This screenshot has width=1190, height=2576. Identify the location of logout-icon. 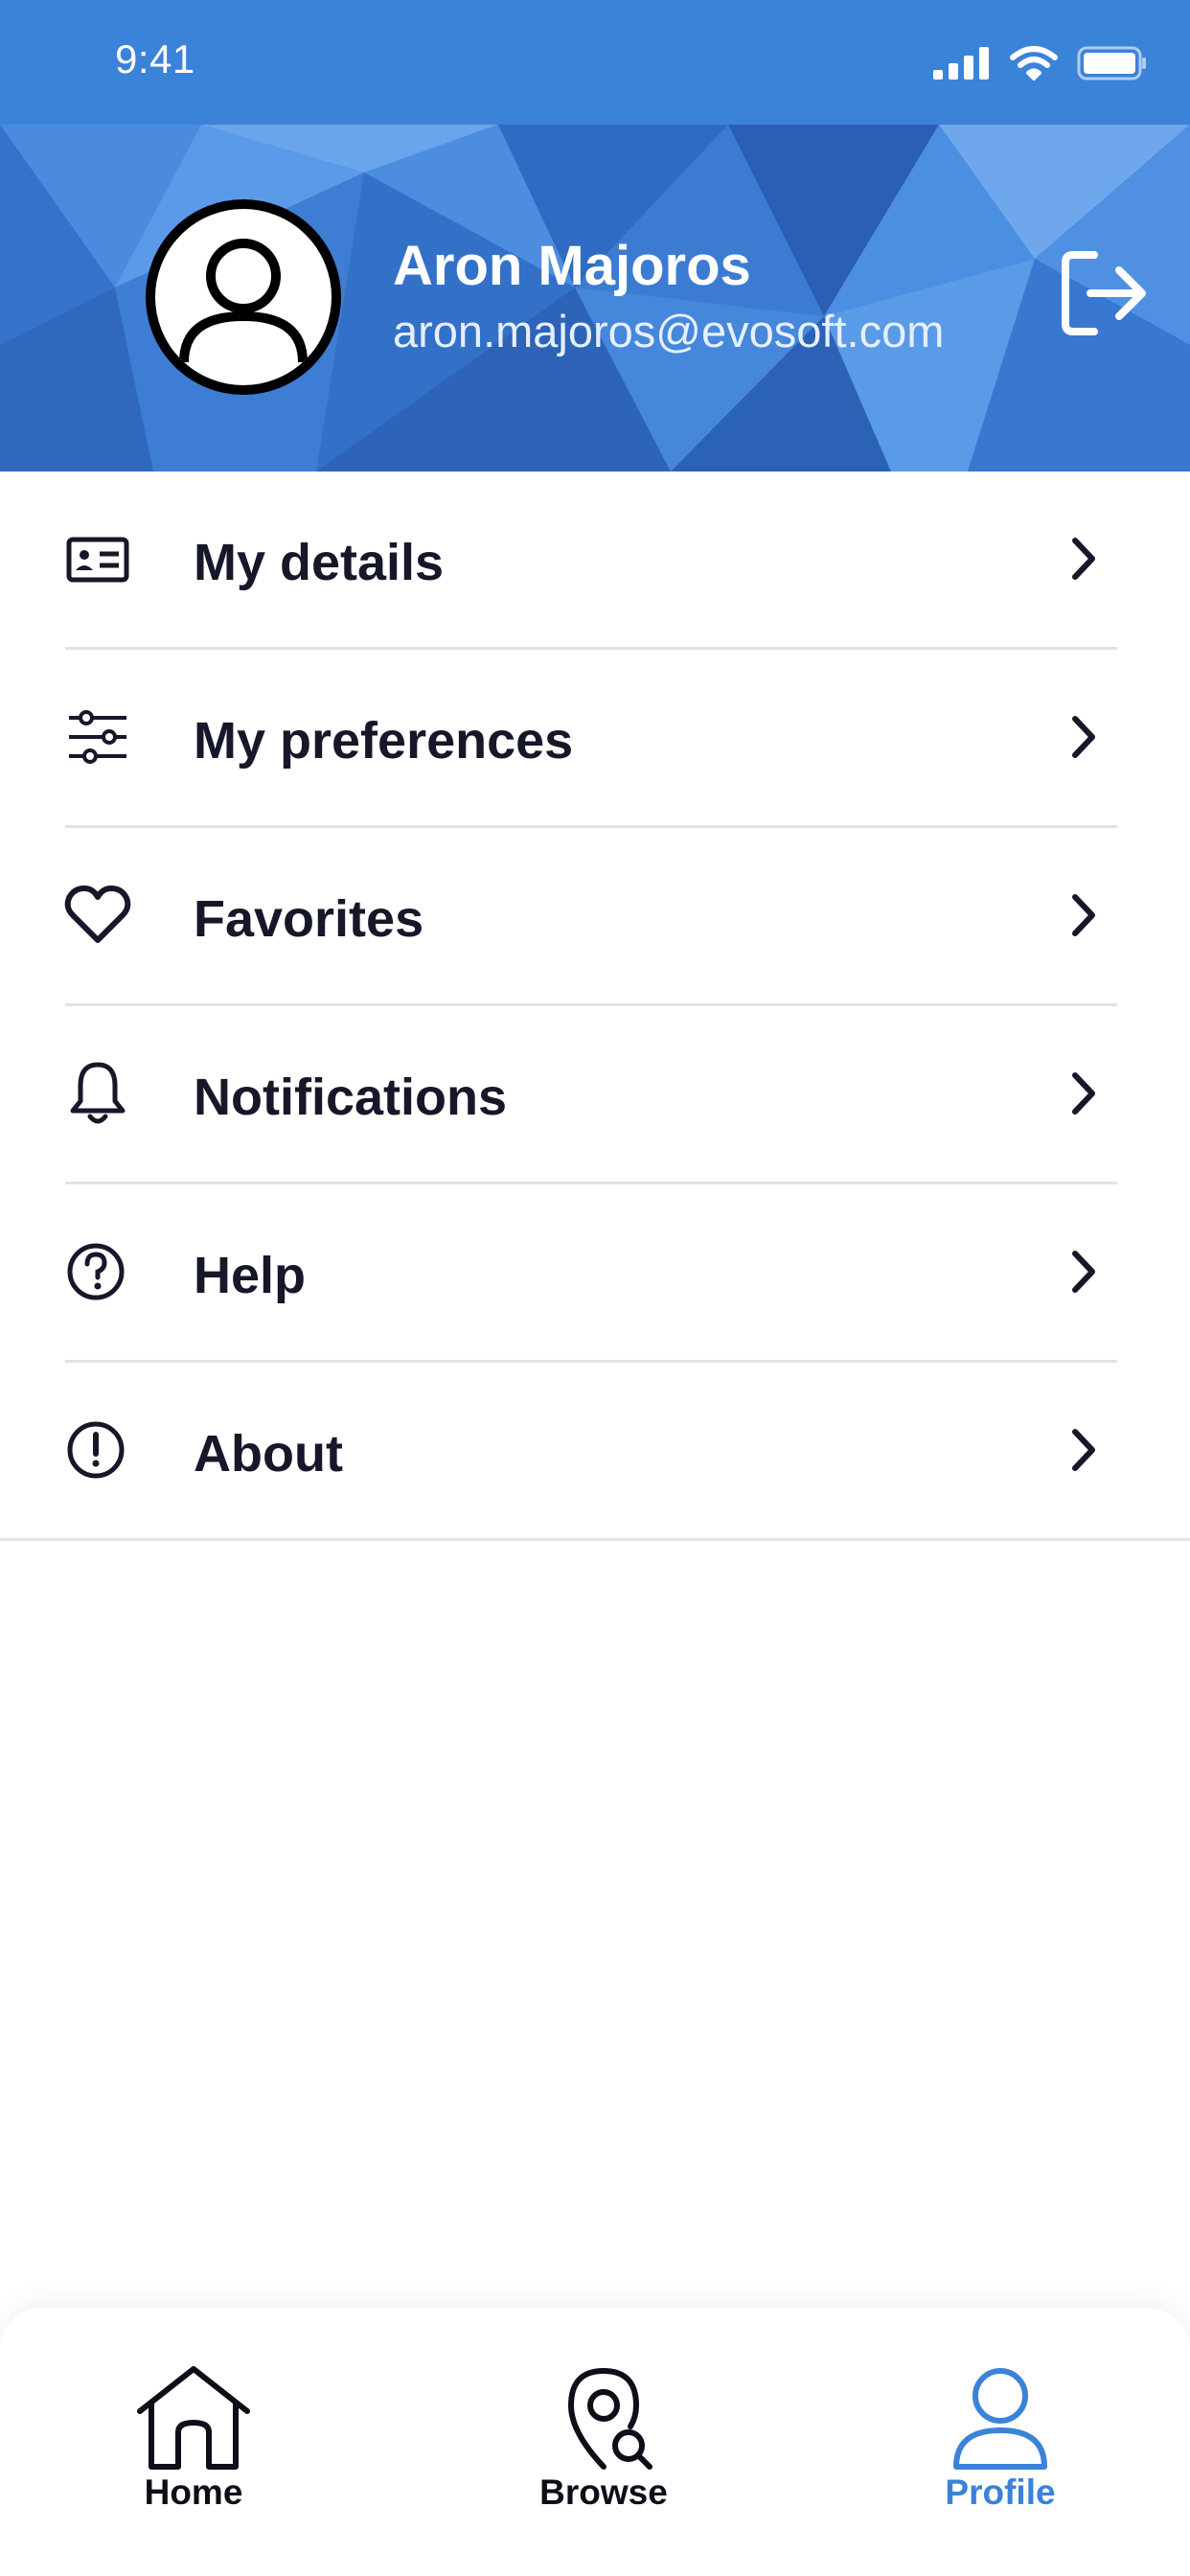
(1104, 293).